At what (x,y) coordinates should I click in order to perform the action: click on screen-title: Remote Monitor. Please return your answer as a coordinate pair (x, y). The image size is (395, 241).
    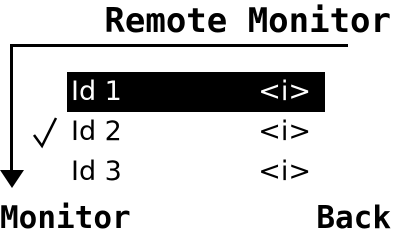
    Looking at the image, I should click on (247, 21).